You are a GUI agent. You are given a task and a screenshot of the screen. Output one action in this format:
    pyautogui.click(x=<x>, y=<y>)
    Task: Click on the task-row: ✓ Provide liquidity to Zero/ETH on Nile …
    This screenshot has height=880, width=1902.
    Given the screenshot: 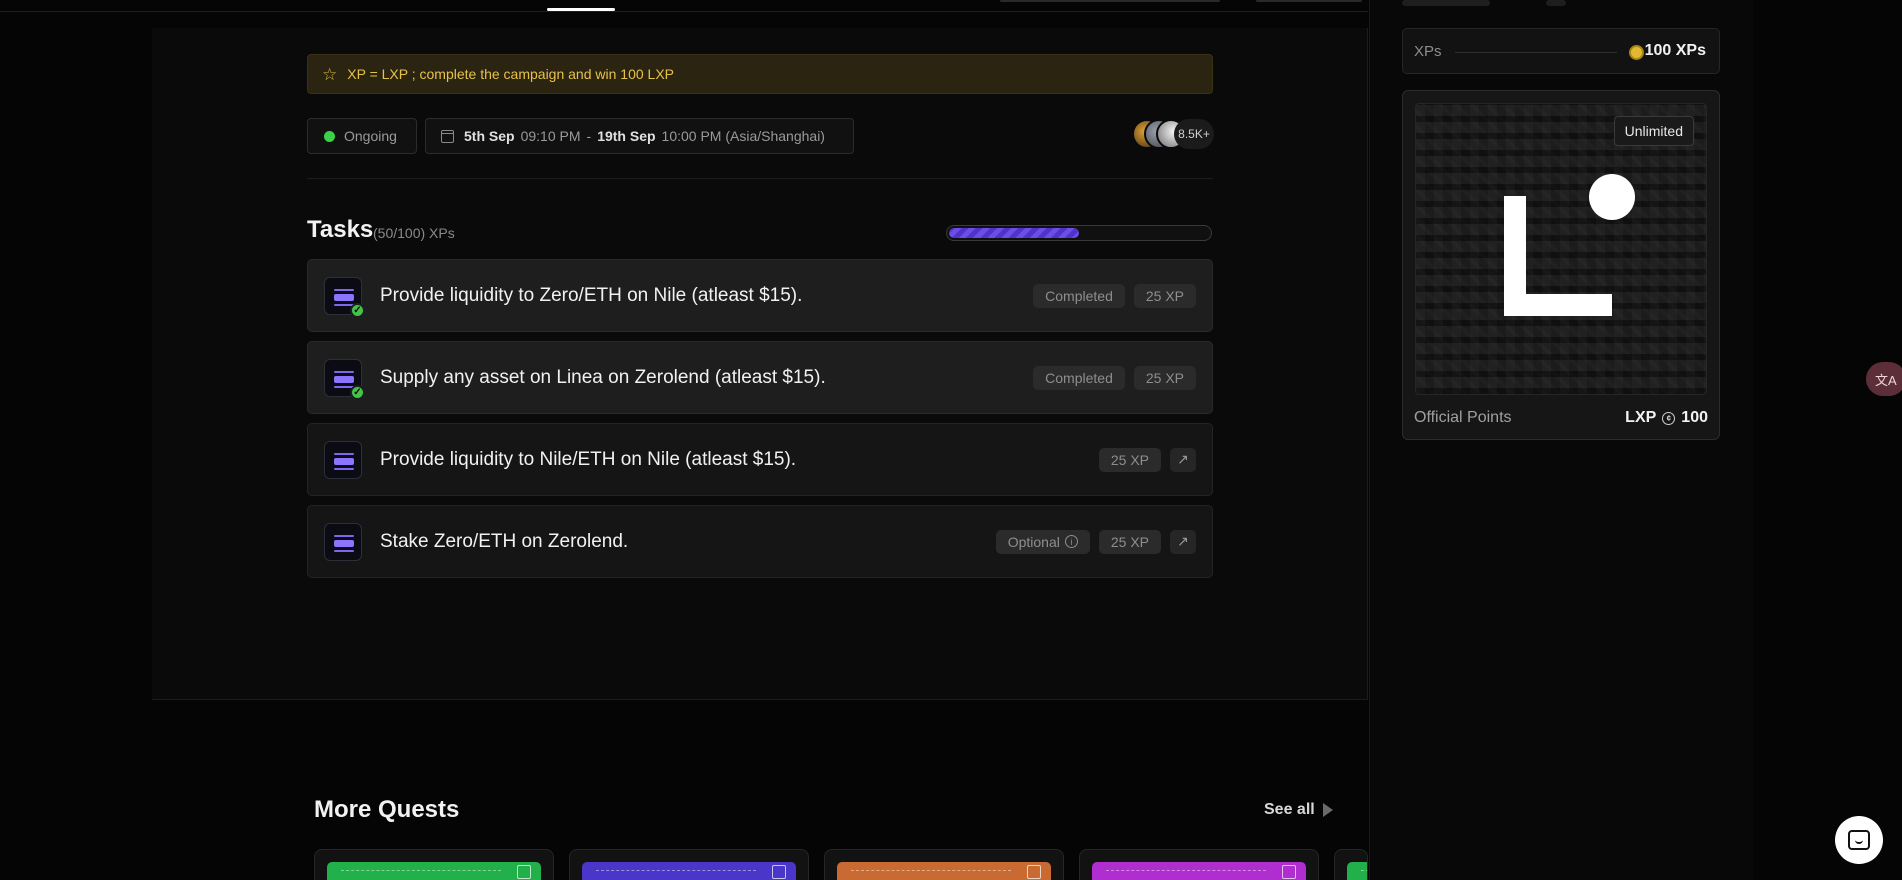 What is the action you would take?
    pyautogui.click(x=760, y=295)
    